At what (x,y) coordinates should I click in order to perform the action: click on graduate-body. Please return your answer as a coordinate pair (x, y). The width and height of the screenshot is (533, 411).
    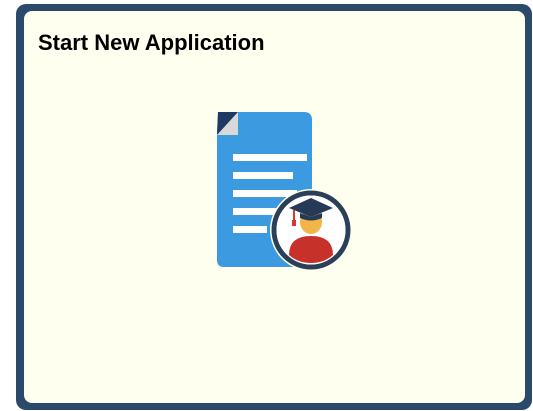
    Looking at the image, I should click on (311, 249).